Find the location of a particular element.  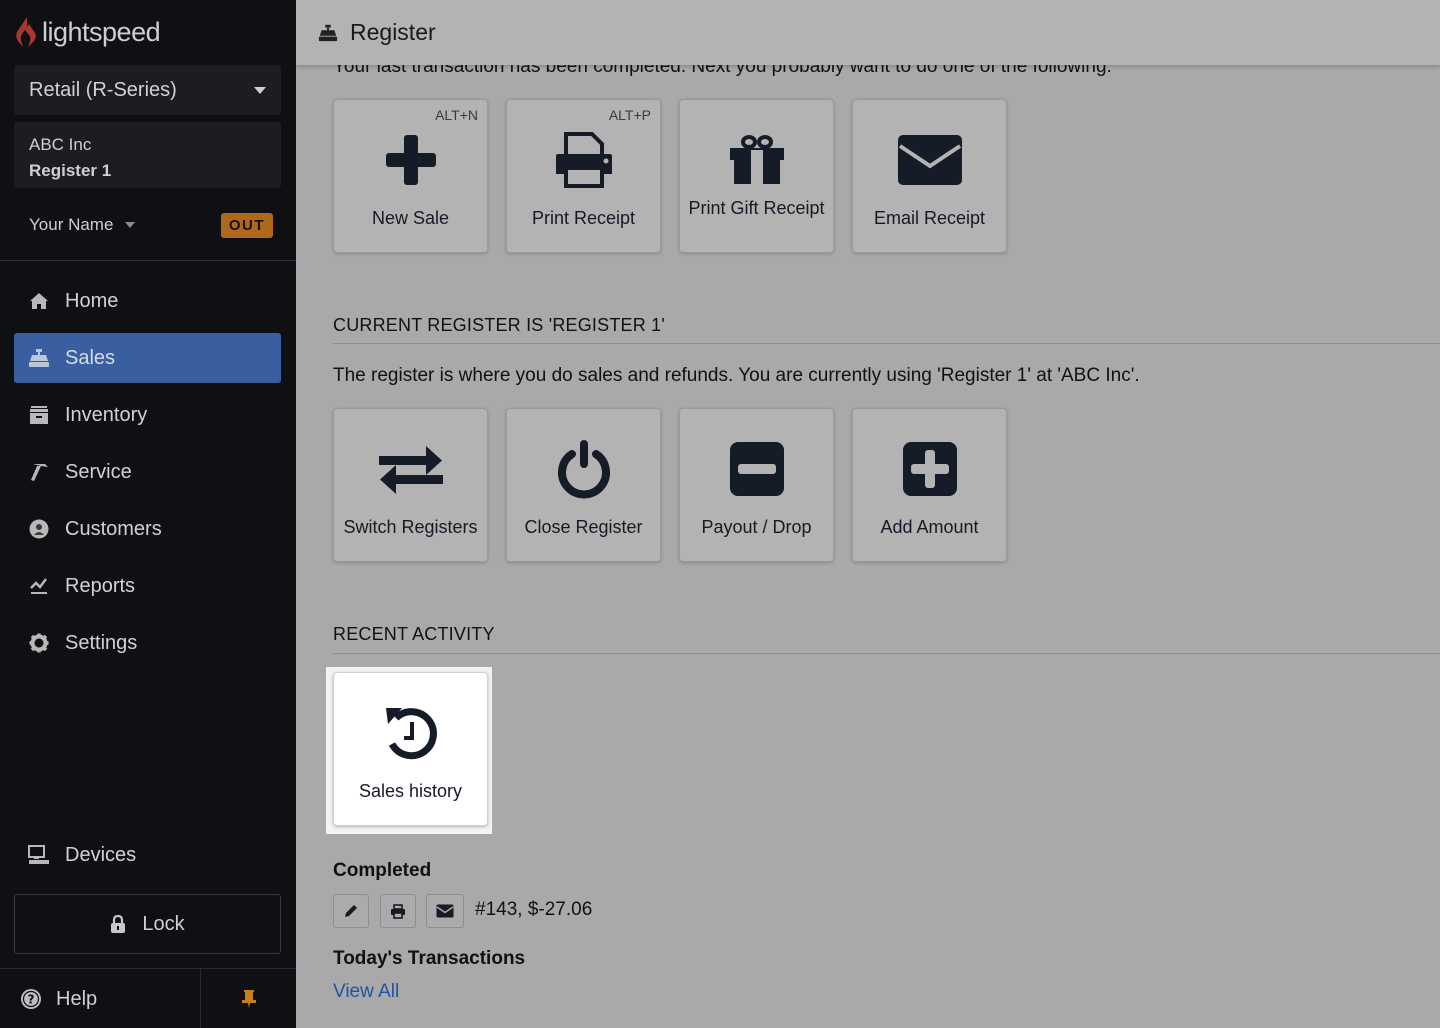

shortcut-hint: ALT+P is located at coordinates (629, 115).